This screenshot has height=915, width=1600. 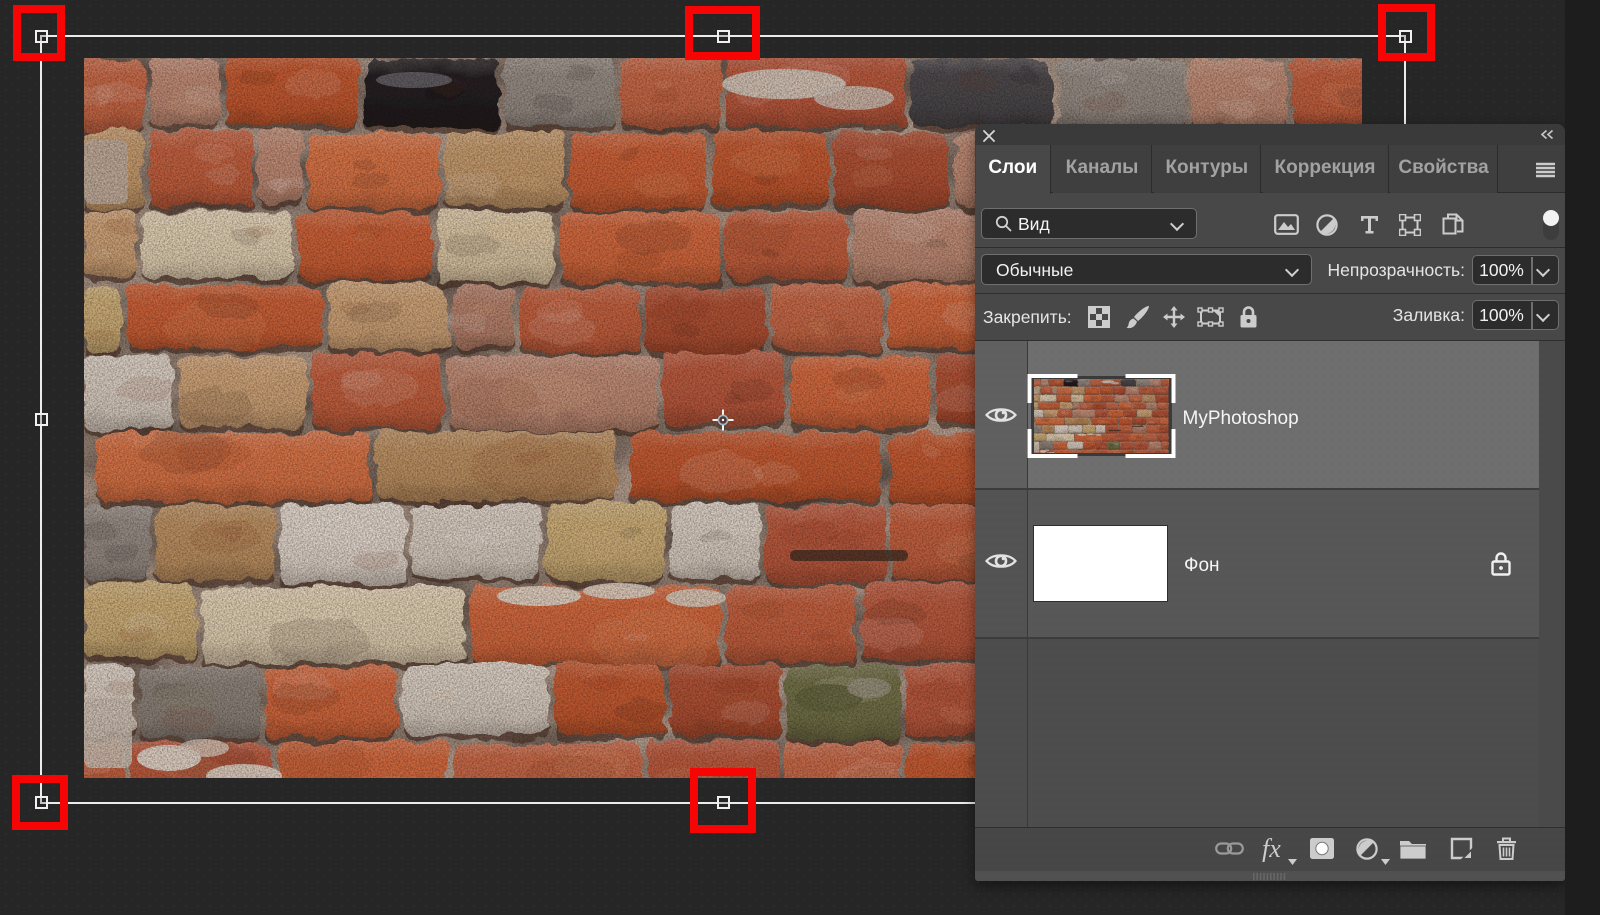 What do you see at coordinates (1271, 849) in the screenshot?
I see `svg-text: fx` at bounding box center [1271, 849].